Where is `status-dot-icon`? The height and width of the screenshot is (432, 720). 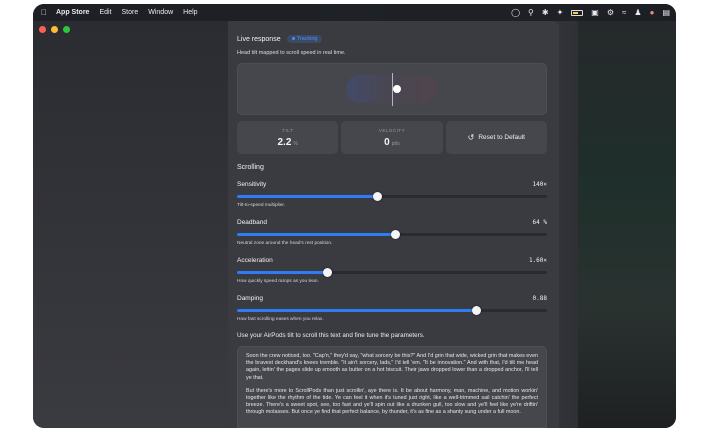 status-dot-icon is located at coordinates (293, 39).